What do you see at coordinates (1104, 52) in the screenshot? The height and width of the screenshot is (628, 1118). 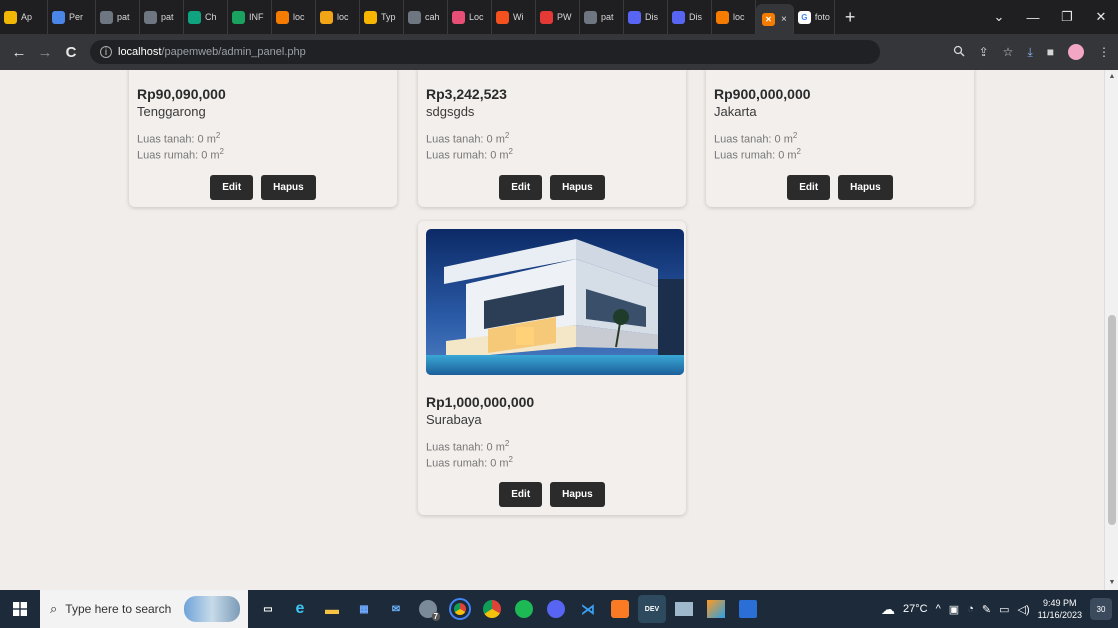 I see `menu-icon: ⋮` at bounding box center [1104, 52].